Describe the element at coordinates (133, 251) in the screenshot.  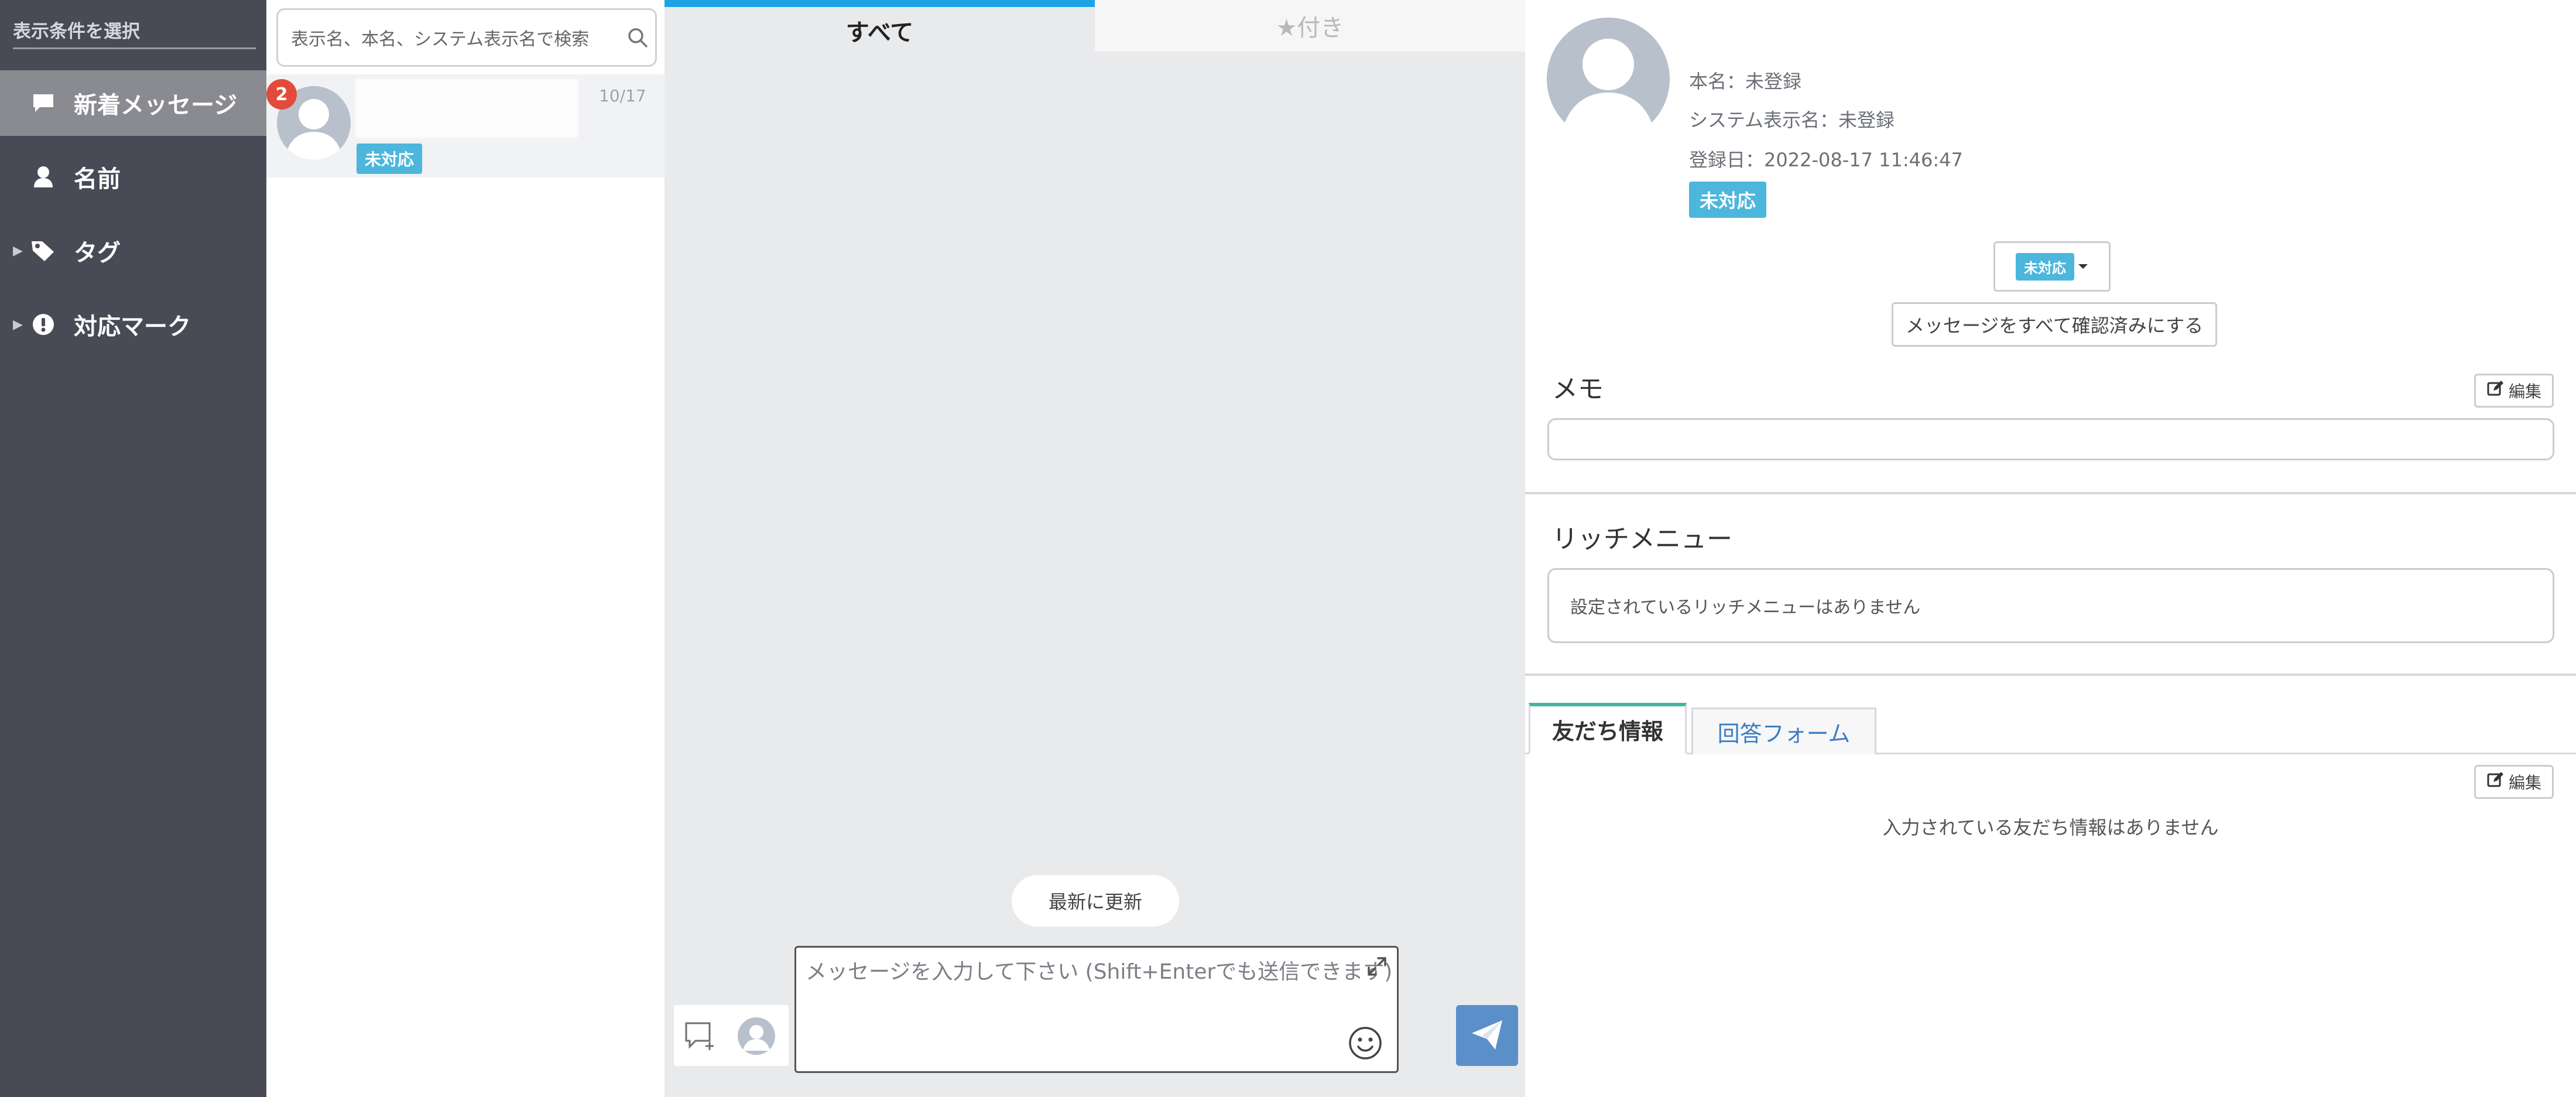
I see `sidebar-item-tag: ▶ タグ` at that location.